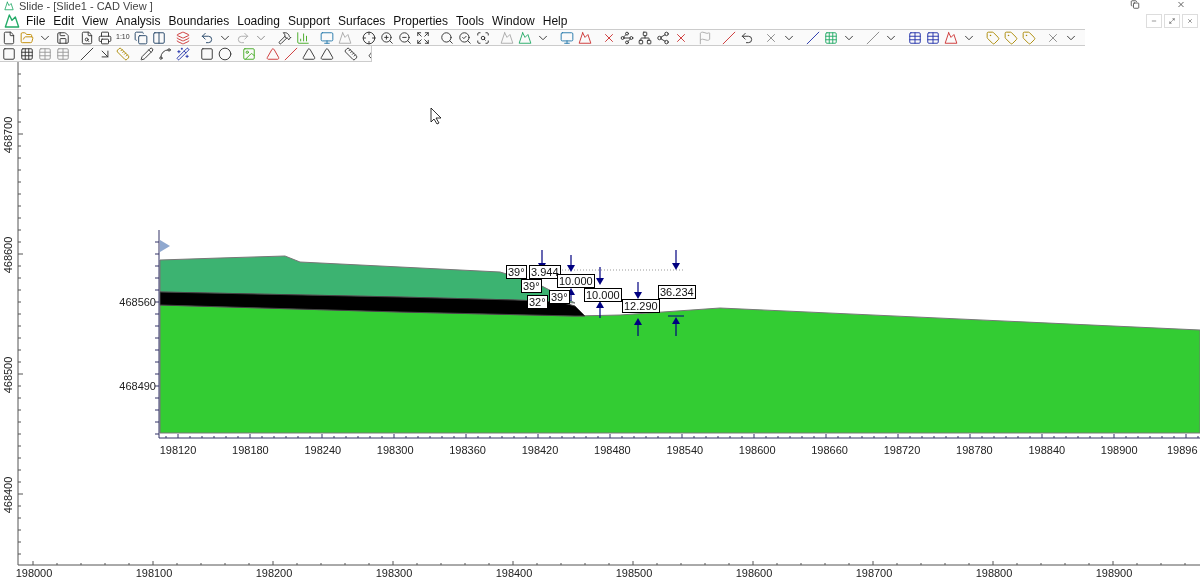 The image size is (1200, 581). What do you see at coordinates (9, 53) in the screenshot?
I see `square-icon` at bounding box center [9, 53].